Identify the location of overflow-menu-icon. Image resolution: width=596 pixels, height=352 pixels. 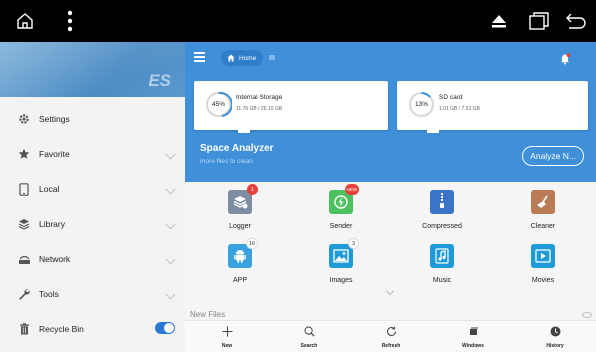
(70, 21).